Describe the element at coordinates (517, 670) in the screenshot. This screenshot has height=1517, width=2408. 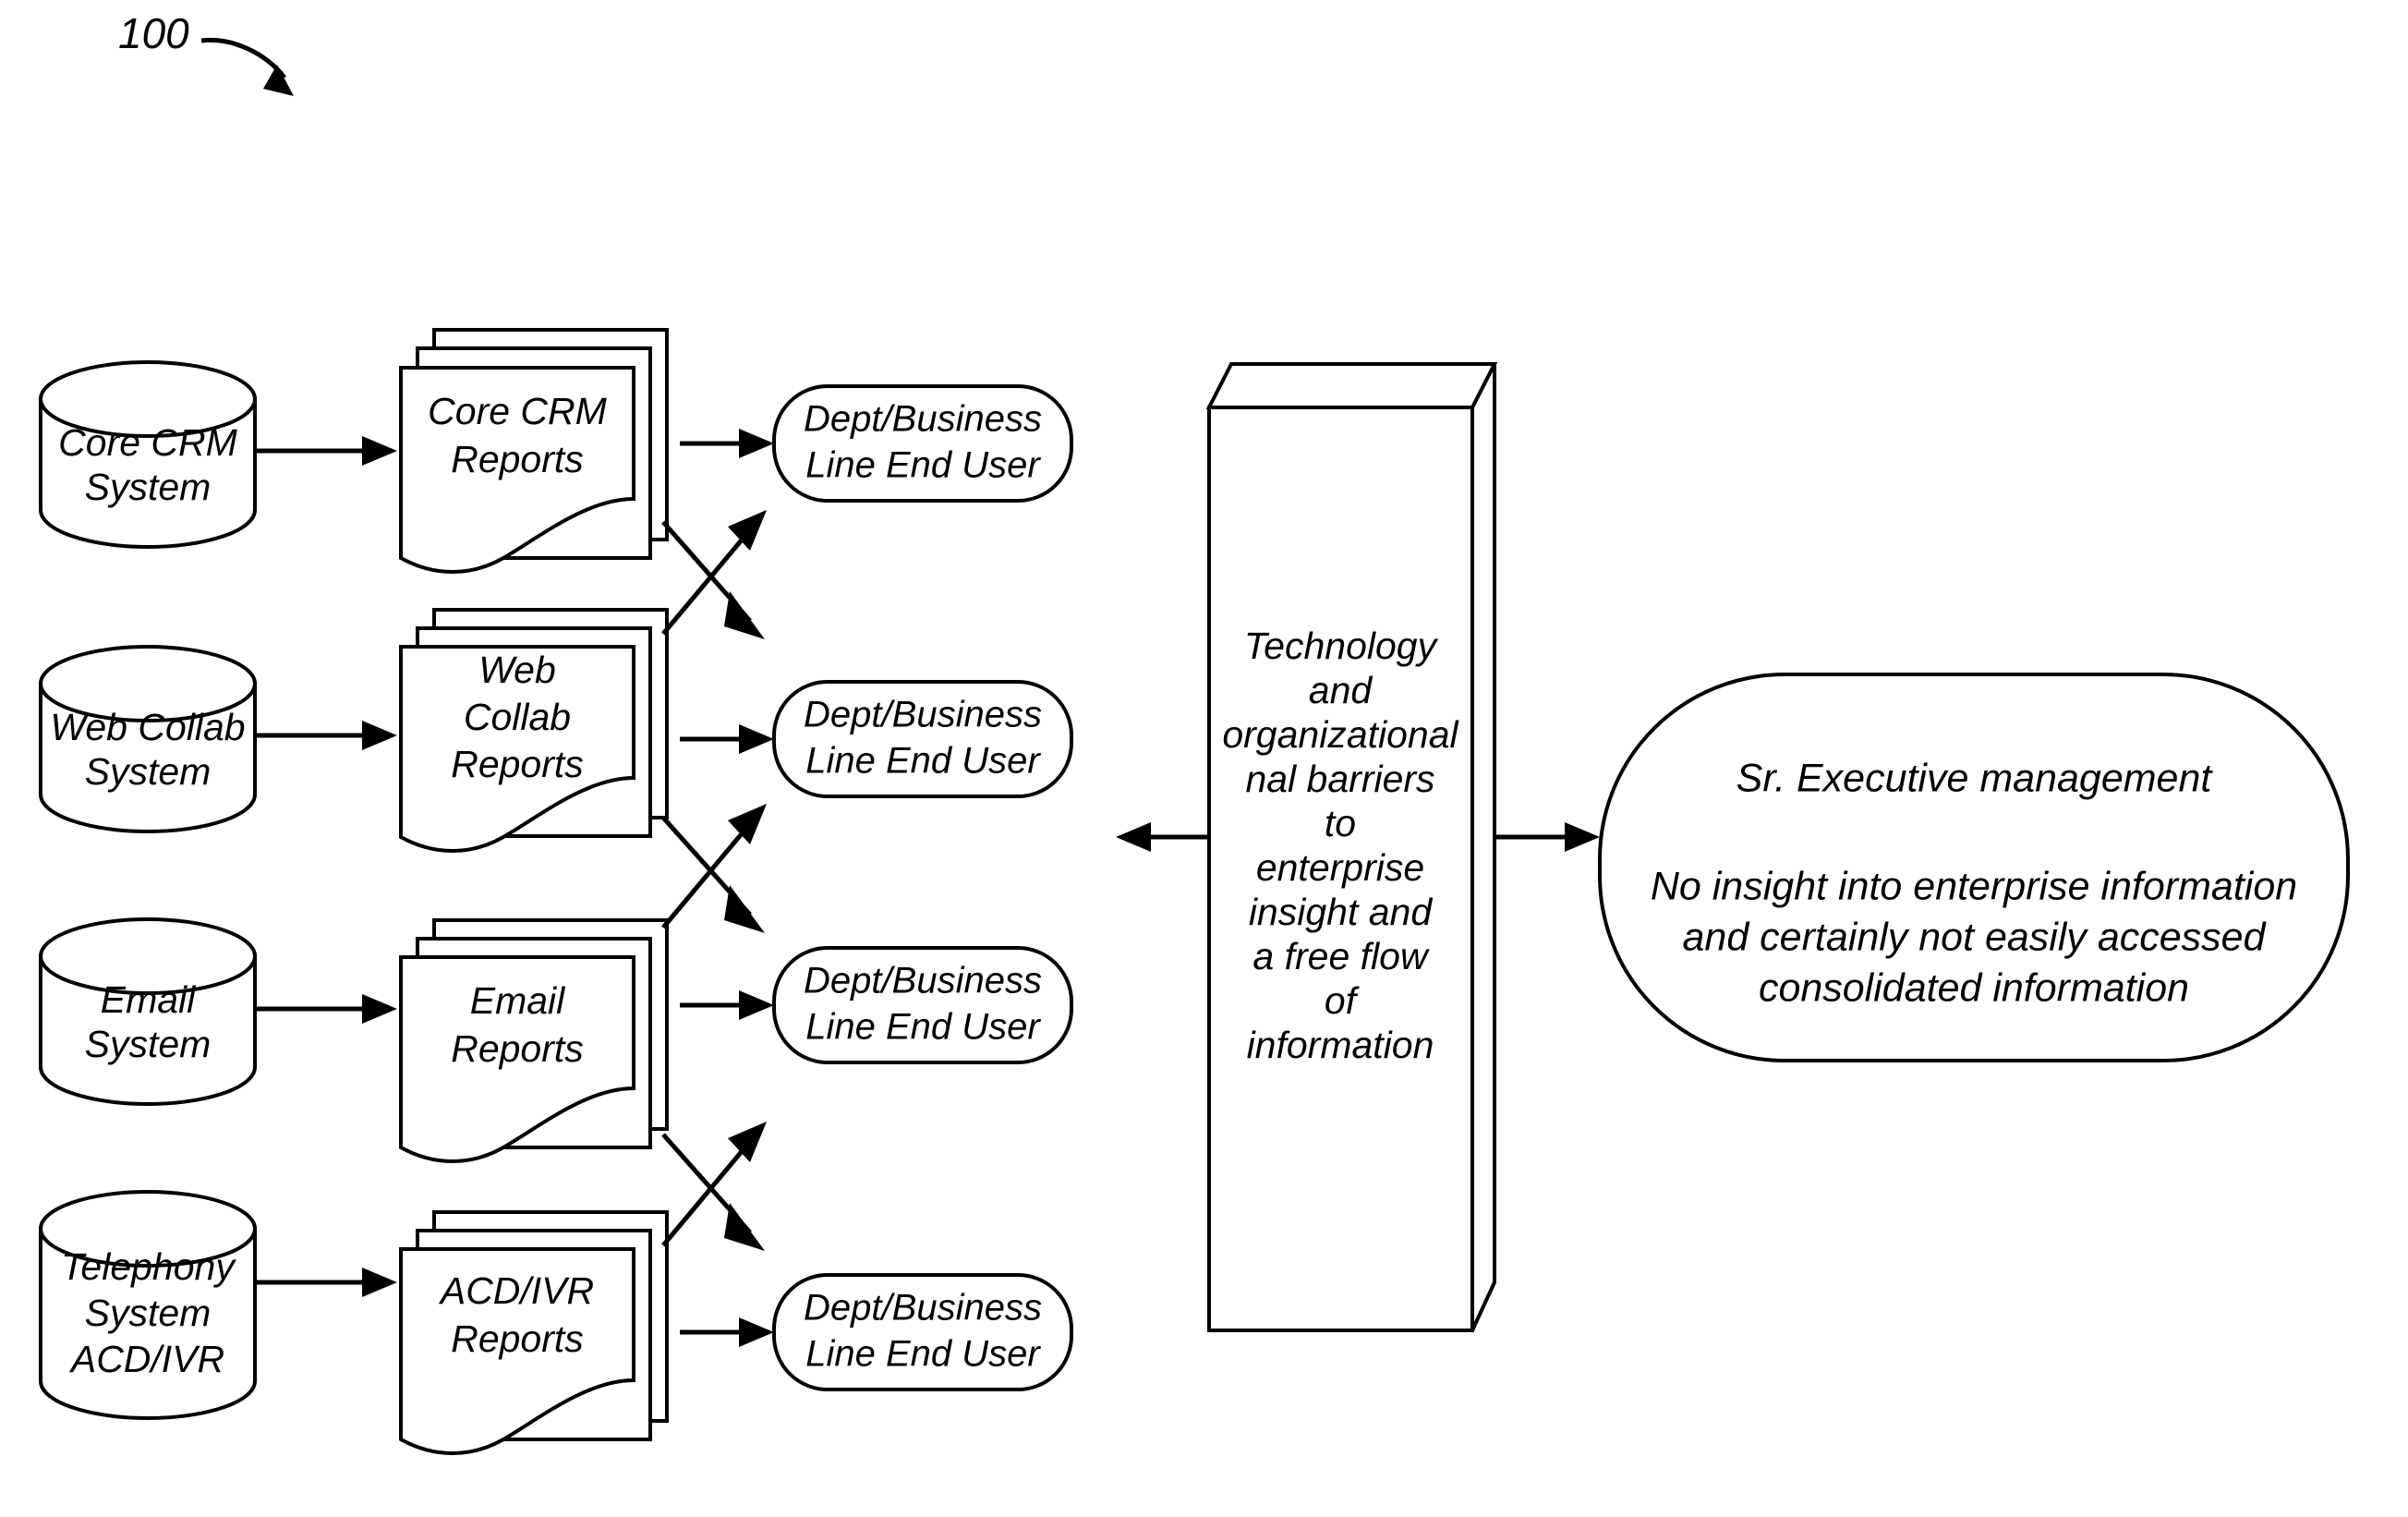
I see `report-label-line-1: Web` at that location.